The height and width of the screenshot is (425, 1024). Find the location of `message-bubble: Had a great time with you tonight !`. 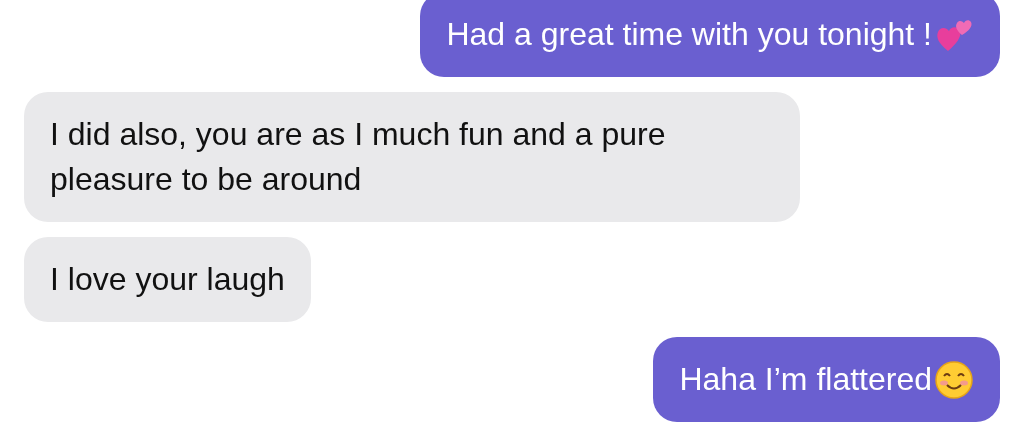

message-bubble: Had a great time with you tonight ! is located at coordinates (710, 38).